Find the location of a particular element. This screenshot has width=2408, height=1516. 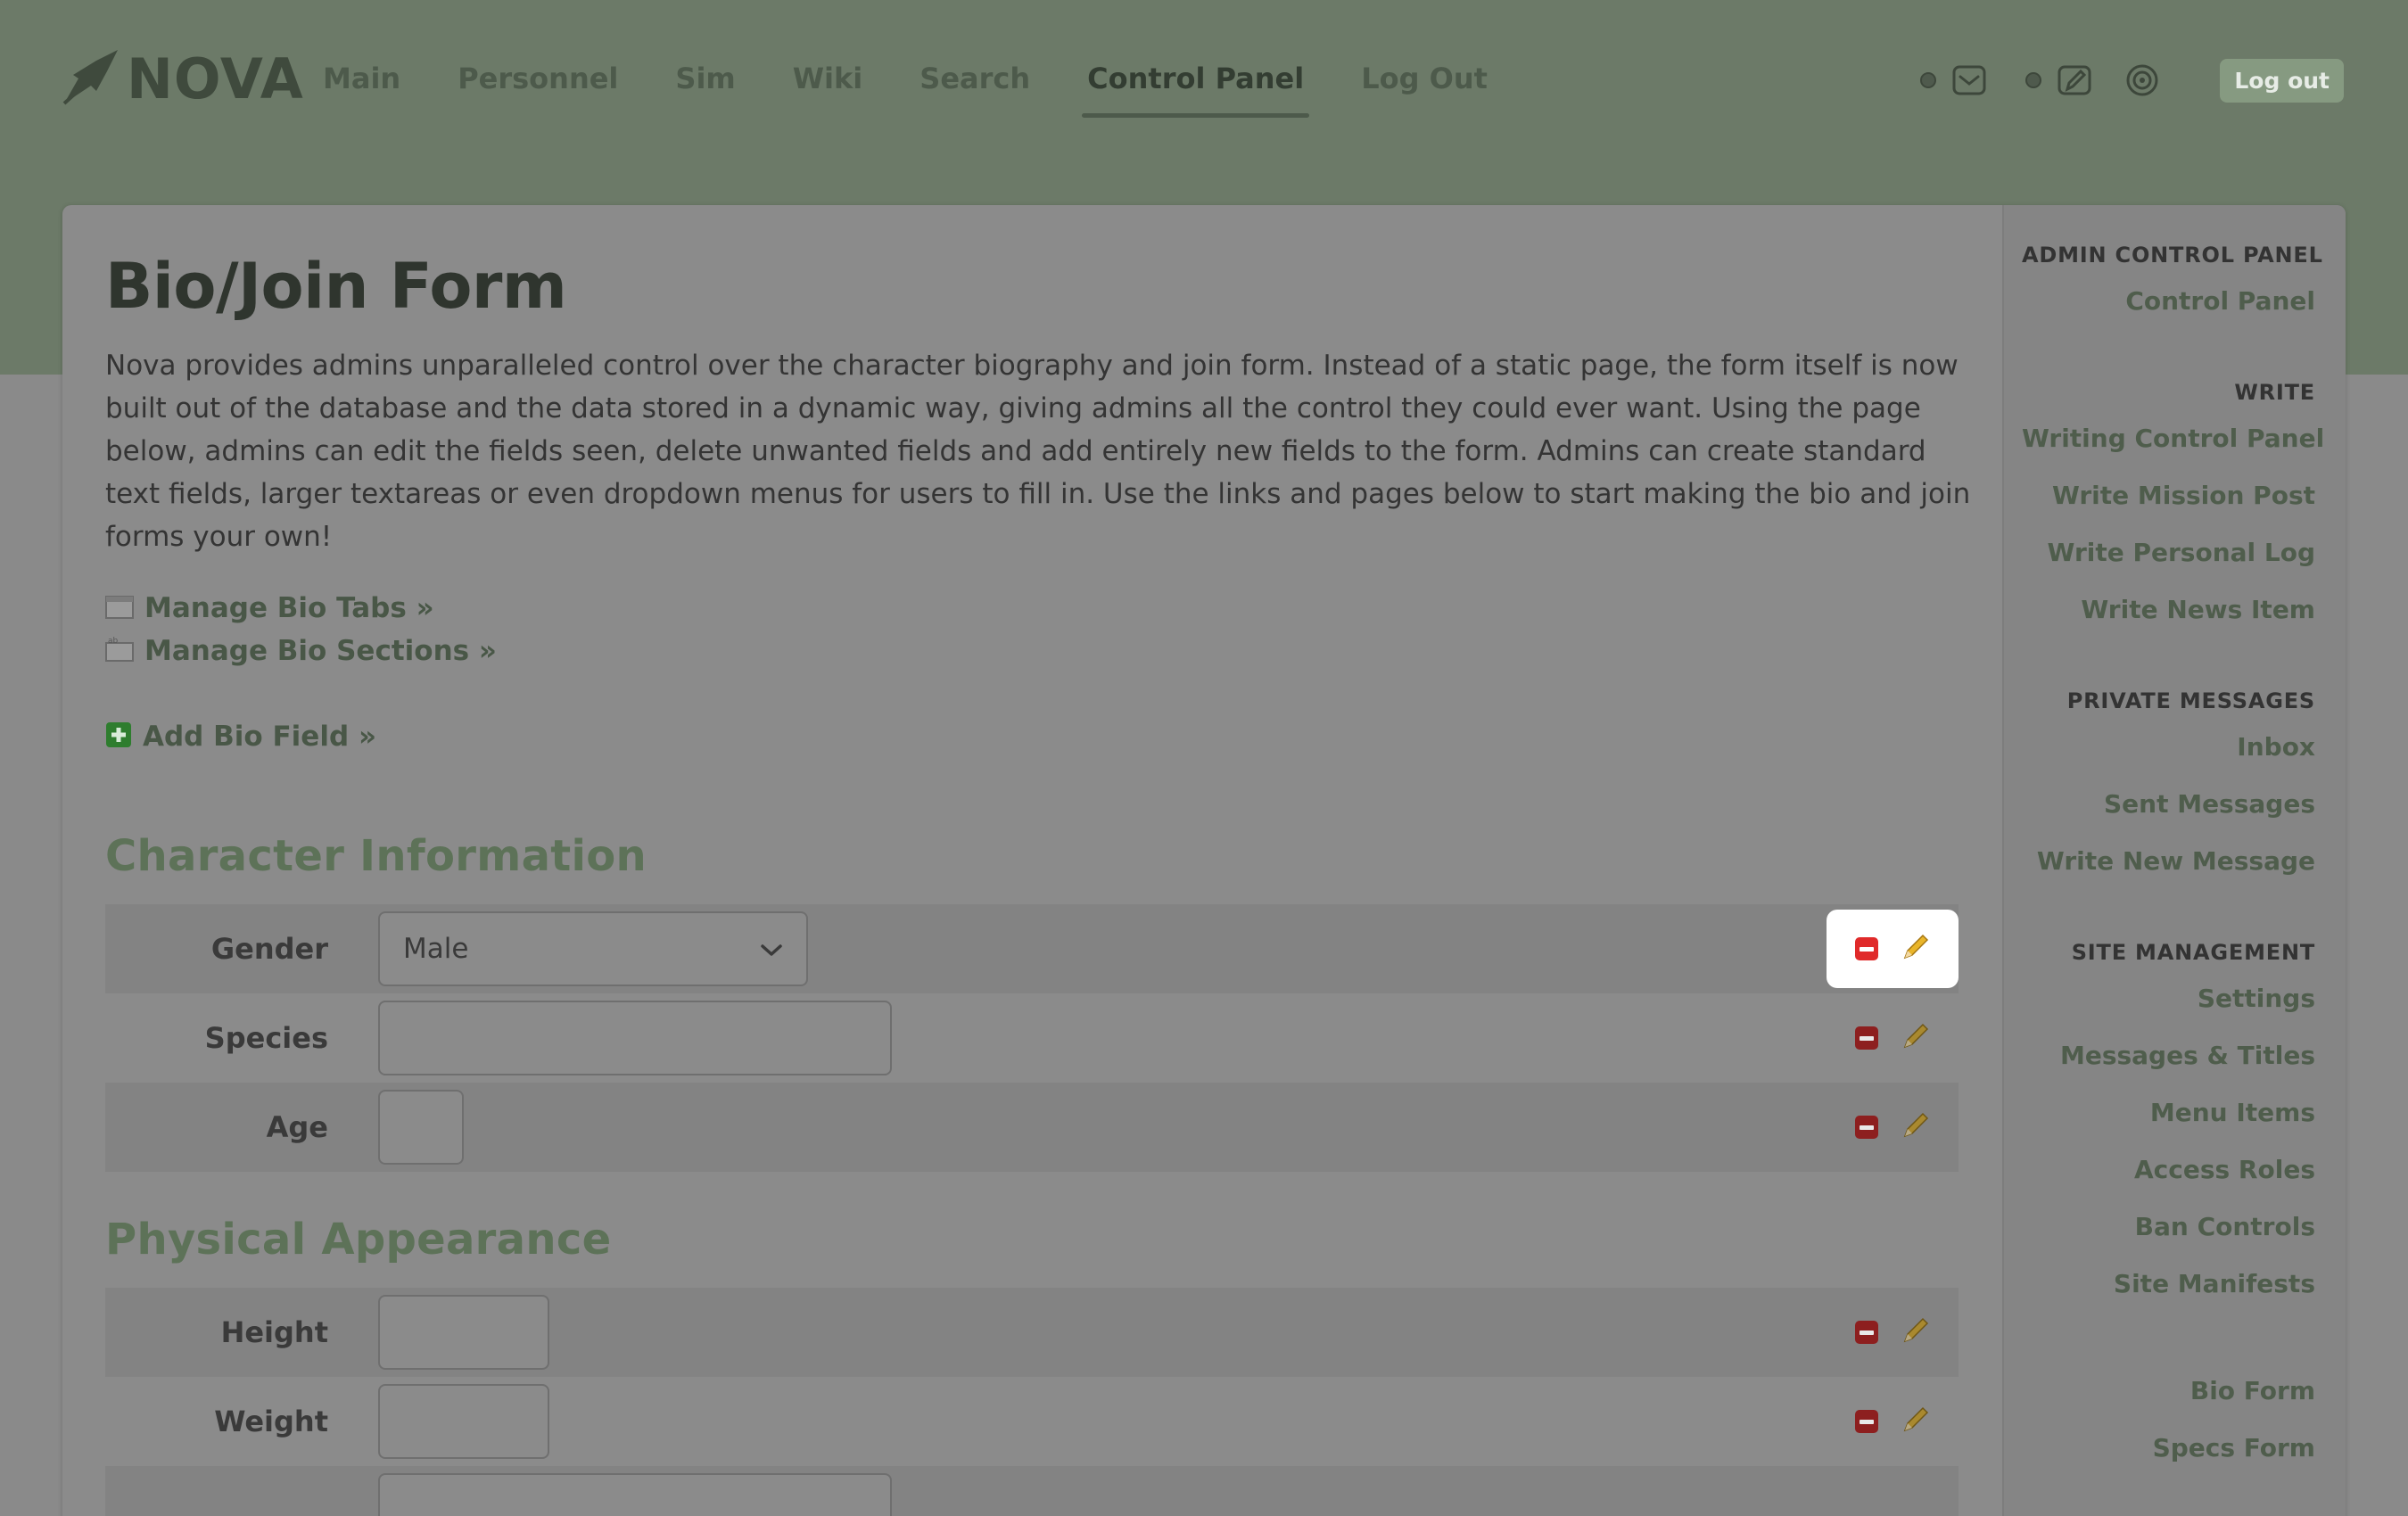

sidebar-item-sent-messages: Sent Messages is located at coordinates (2168, 816).